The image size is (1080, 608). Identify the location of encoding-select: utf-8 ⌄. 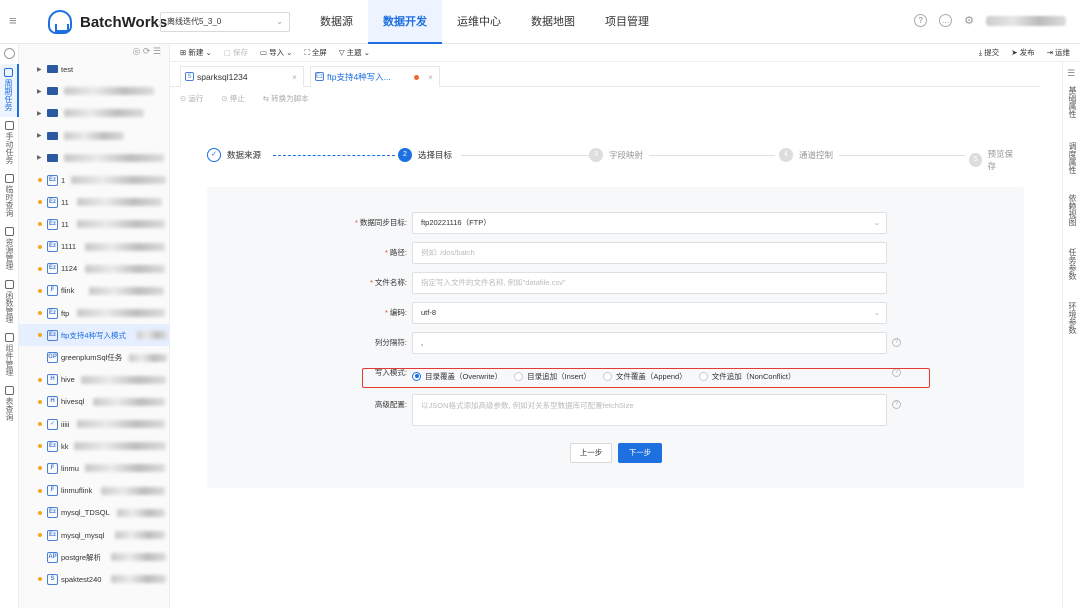
(649, 313).